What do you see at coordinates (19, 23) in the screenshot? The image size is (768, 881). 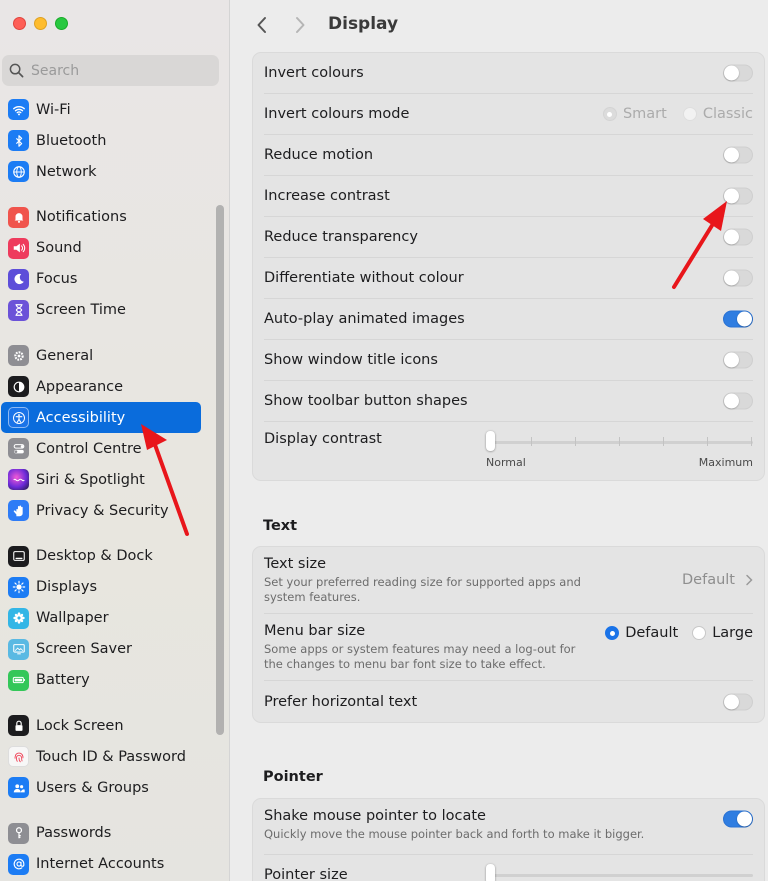 I see `close-button` at bounding box center [19, 23].